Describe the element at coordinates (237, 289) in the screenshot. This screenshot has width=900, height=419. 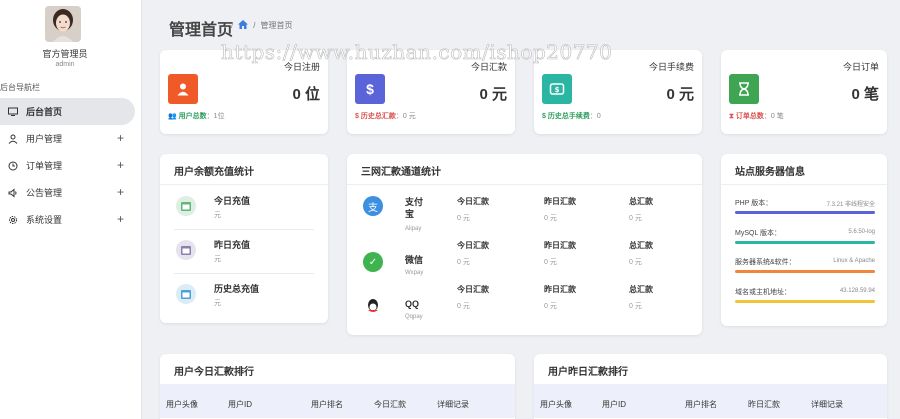
I see `balance-label: 历史总充值` at that location.